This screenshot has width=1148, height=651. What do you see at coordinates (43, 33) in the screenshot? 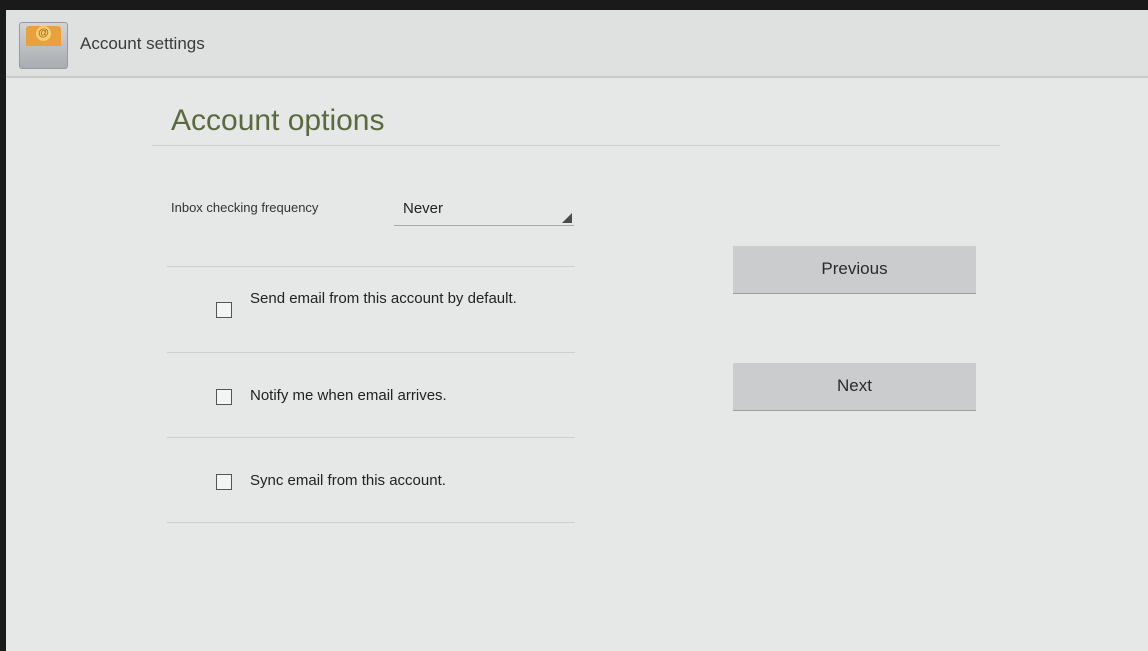
I see `at-symbol: @` at bounding box center [43, 33].